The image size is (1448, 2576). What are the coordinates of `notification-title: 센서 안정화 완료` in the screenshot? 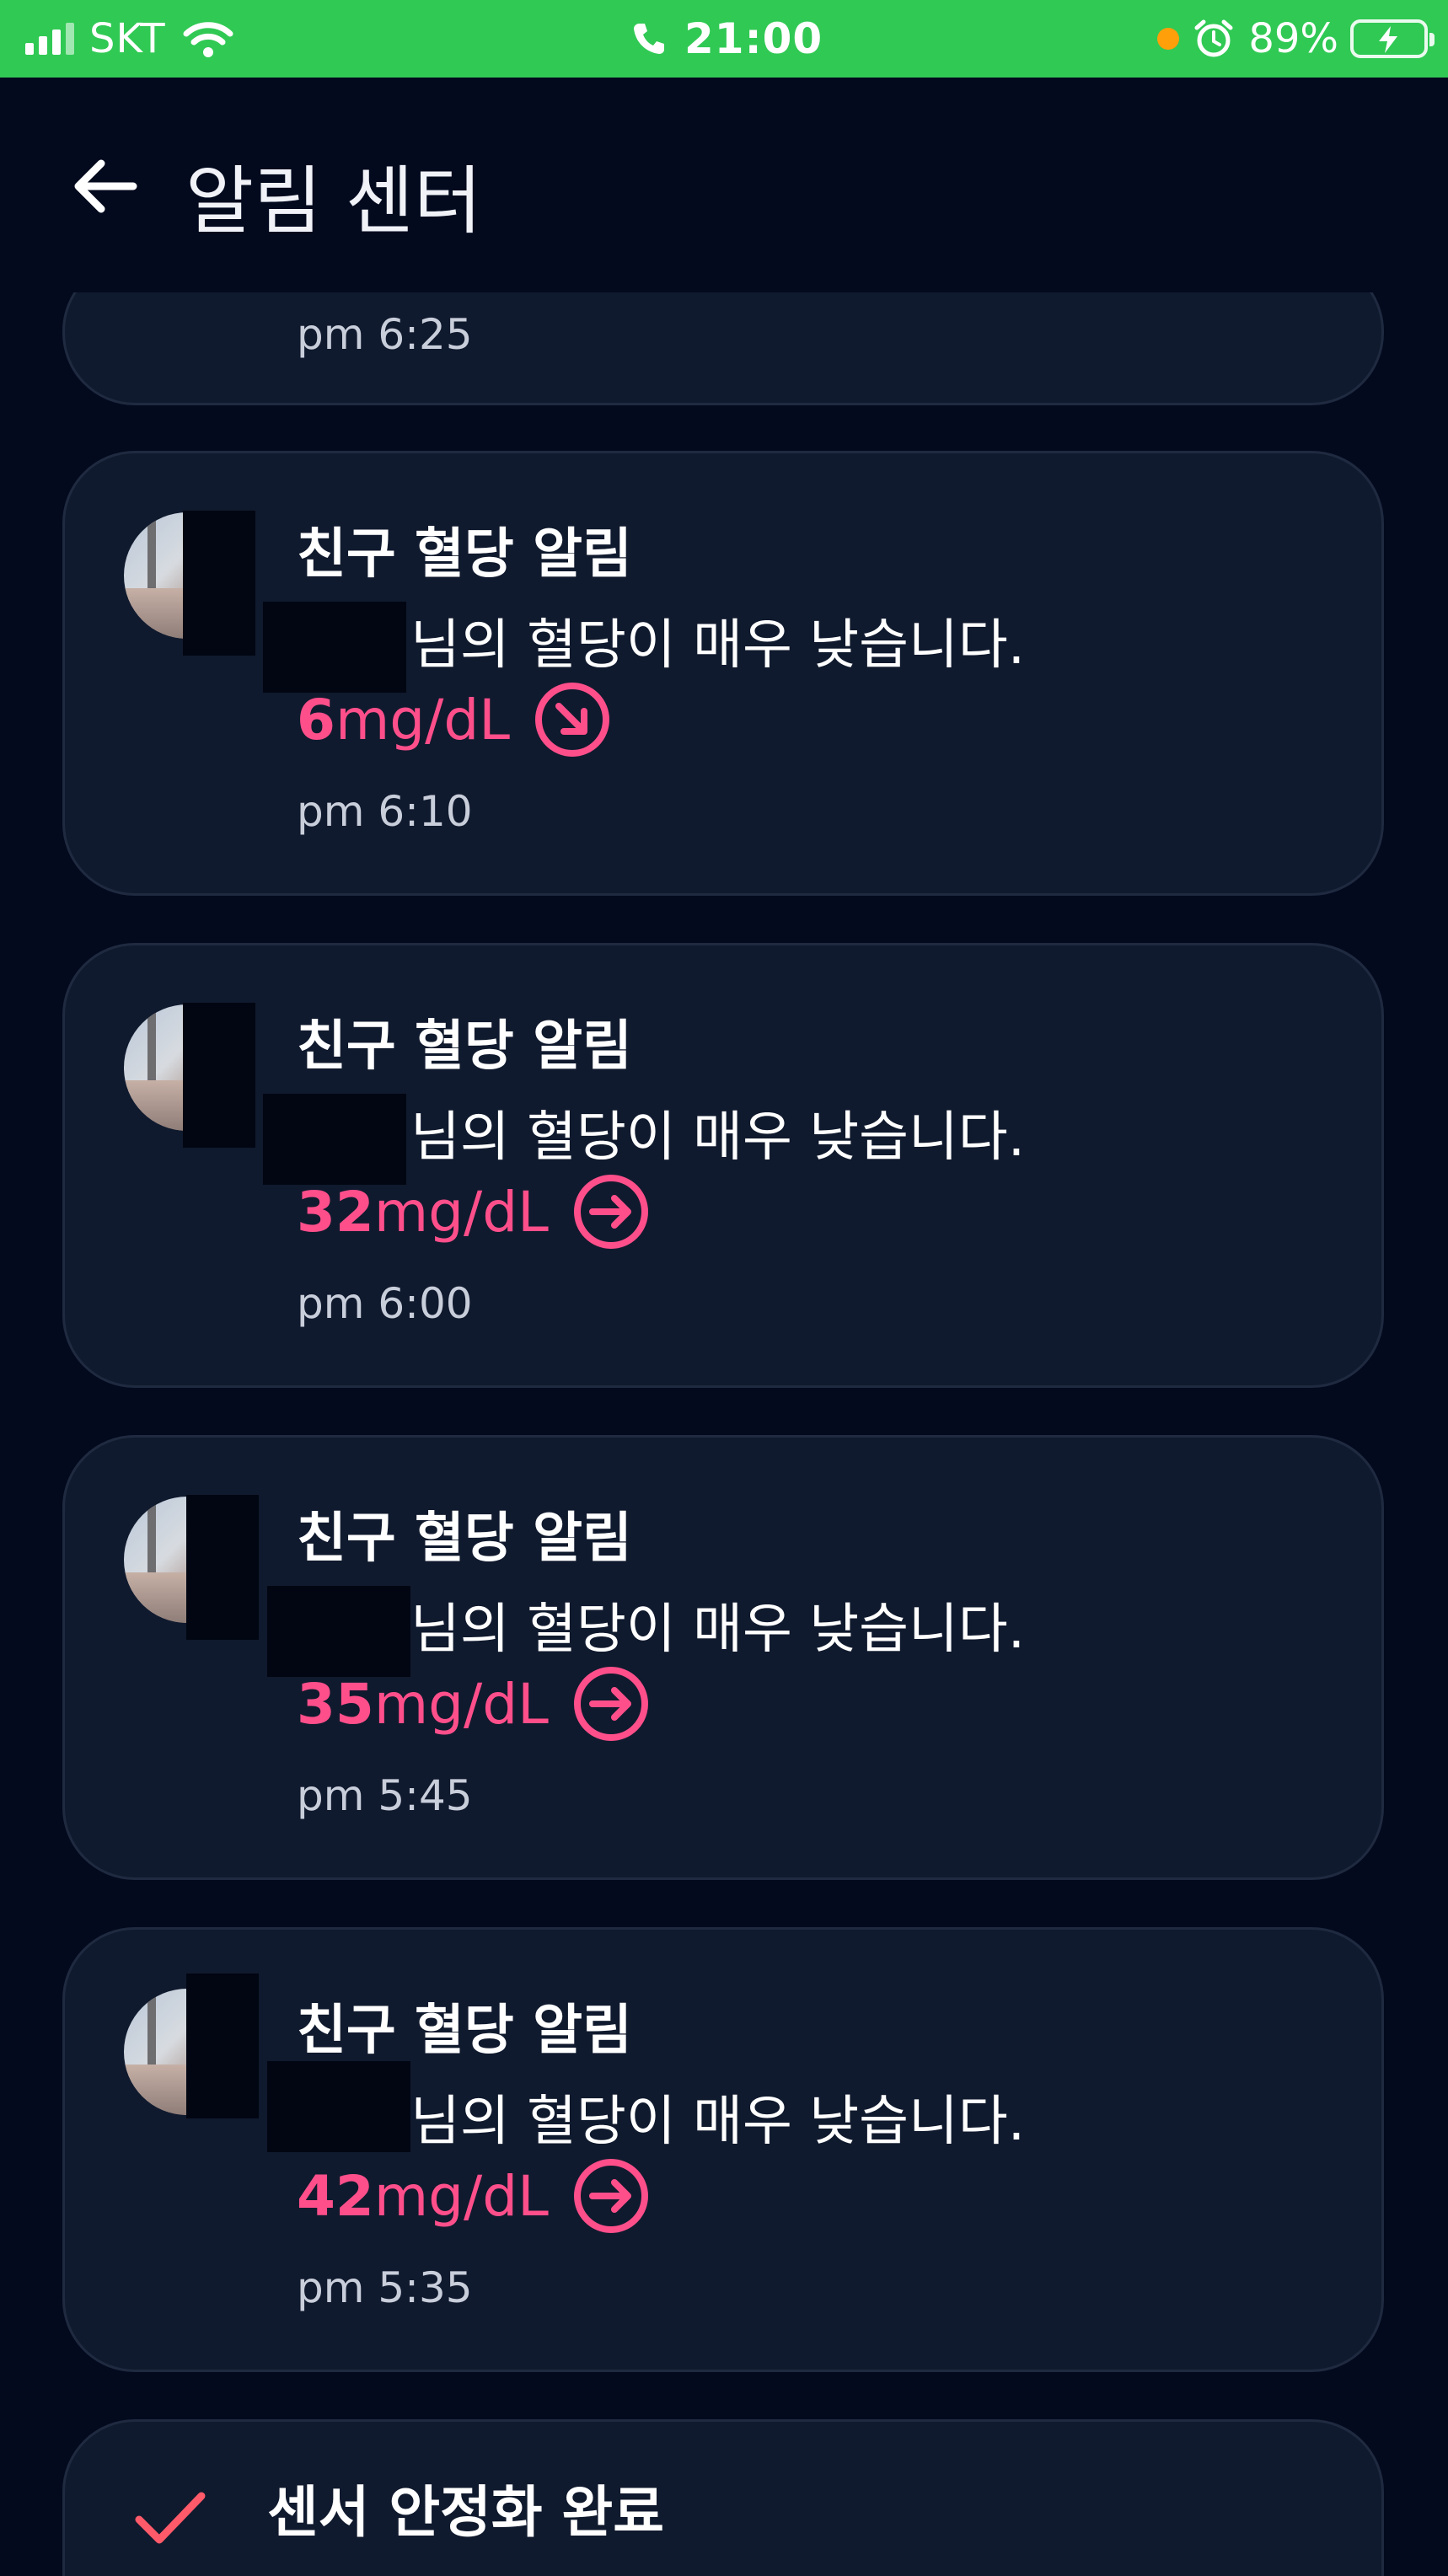 It's located at (466, 2513).